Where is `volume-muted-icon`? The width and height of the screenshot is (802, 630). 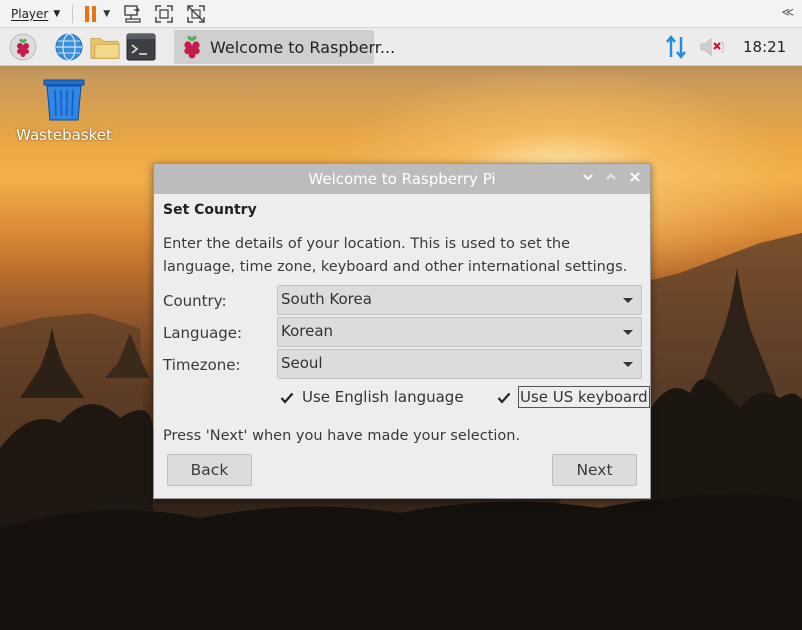
volume-muted-icon is located at coordinates (713, 47).